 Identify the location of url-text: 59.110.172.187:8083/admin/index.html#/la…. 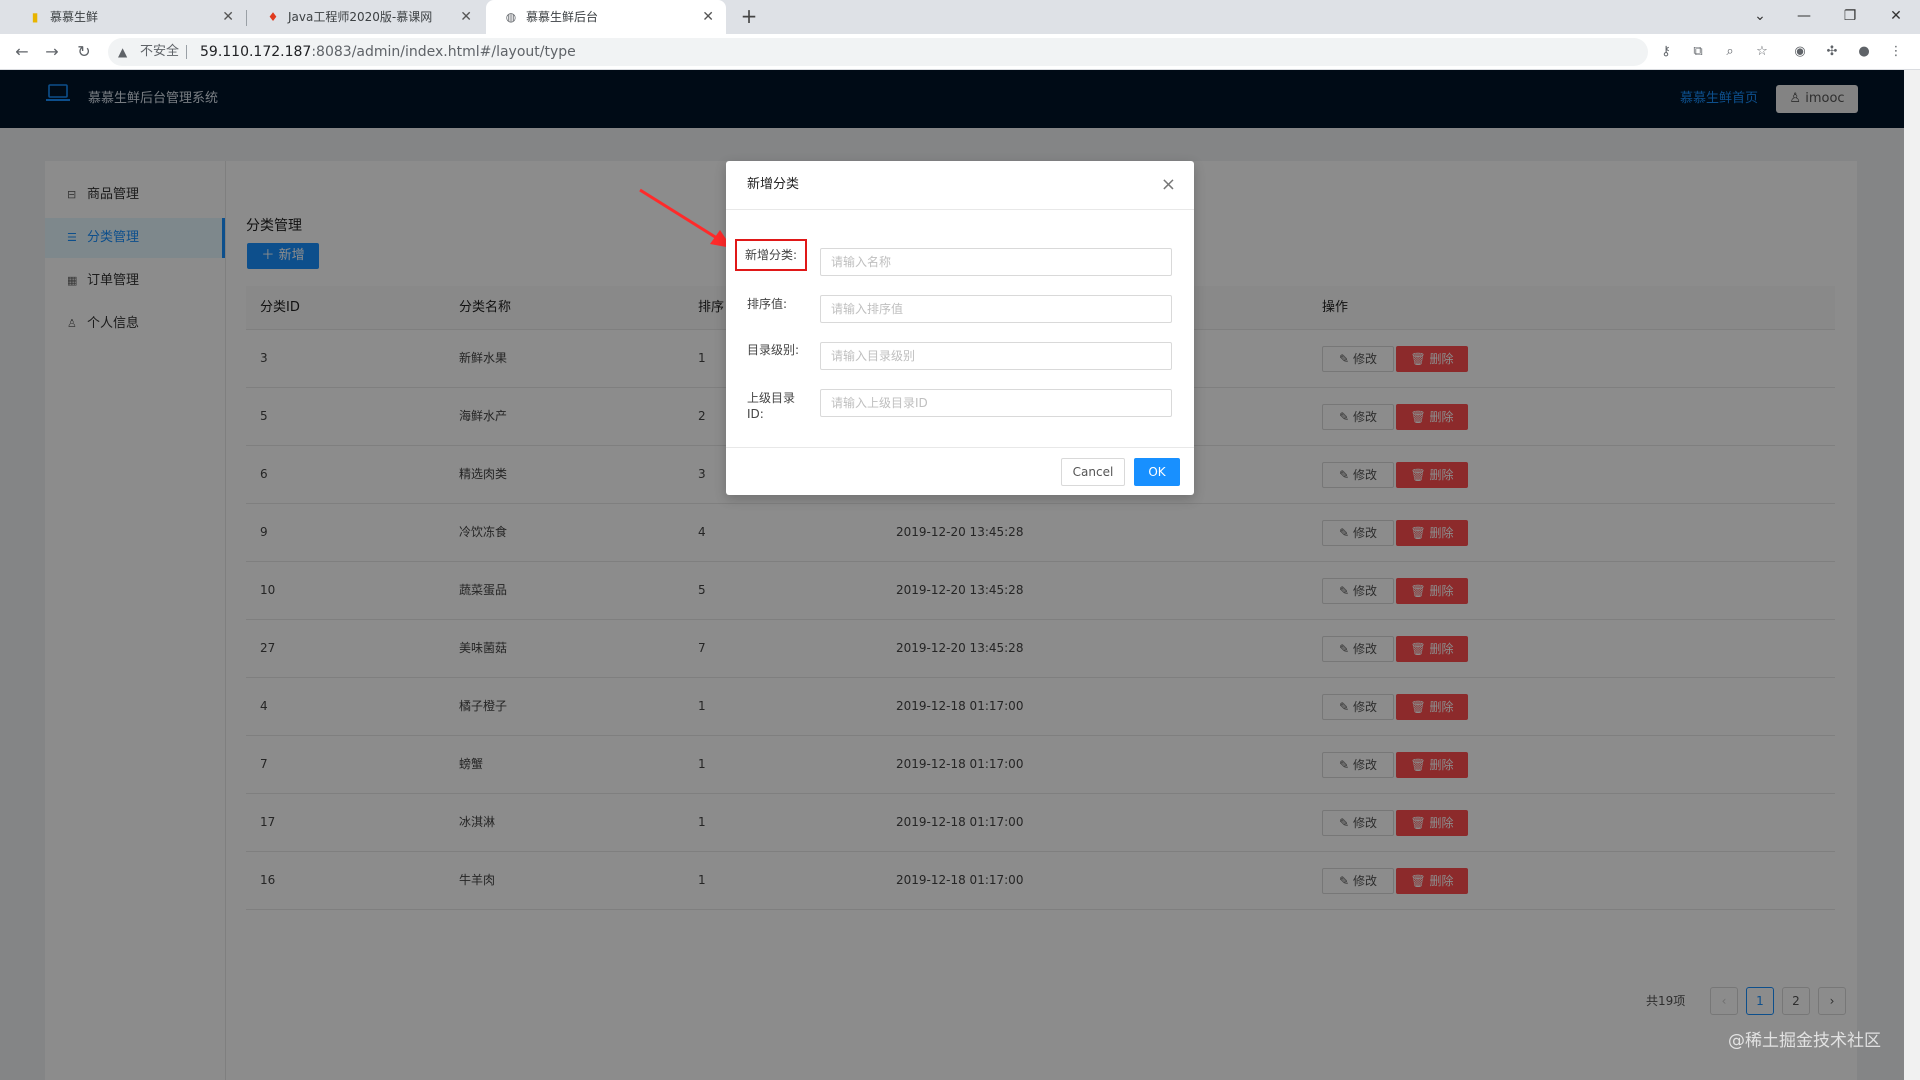
(388, 52).